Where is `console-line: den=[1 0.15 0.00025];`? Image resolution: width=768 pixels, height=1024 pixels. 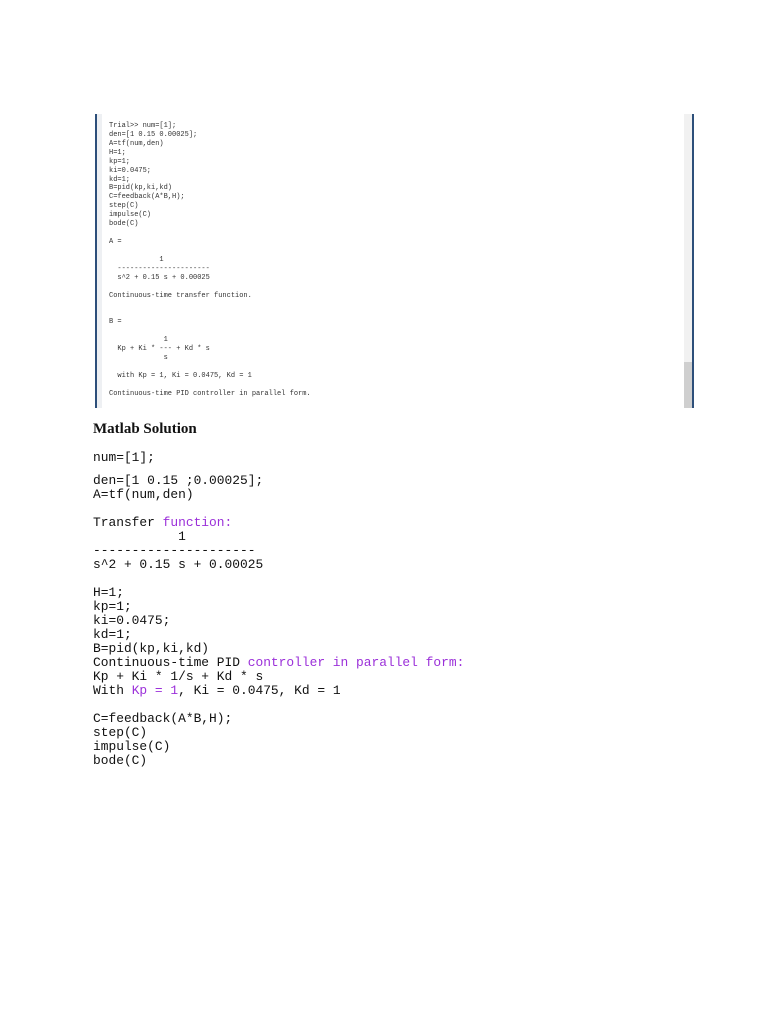 console-line: den=[1 0.15 0.00025]; is located at coordinates (153, 134).